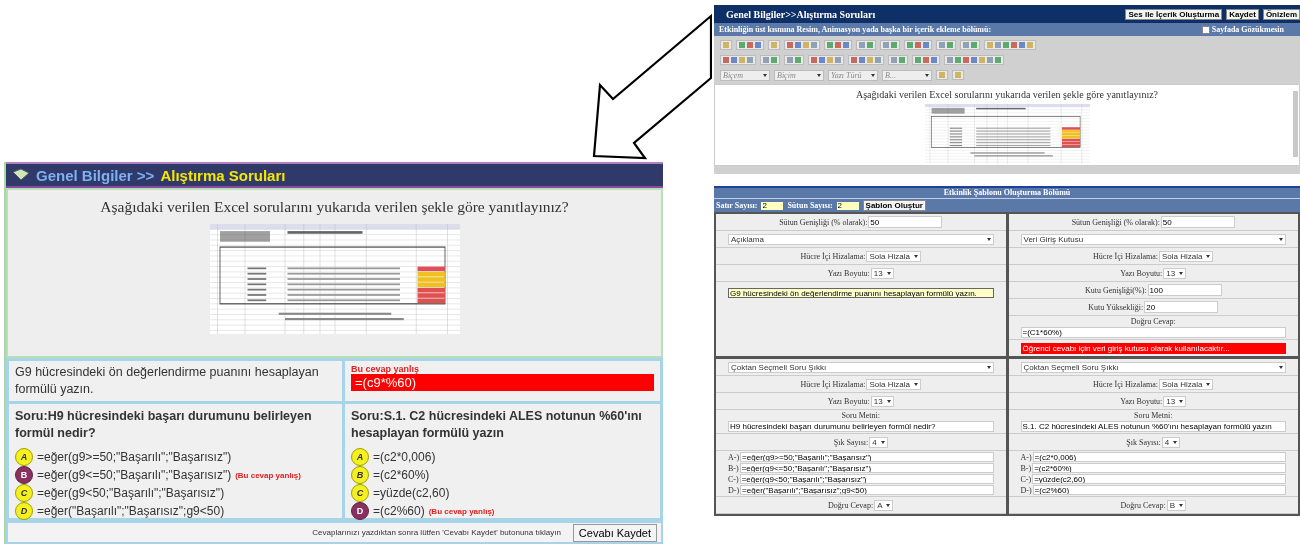 This screenshot has width=1300, height=544. What do you see at coordinates (1007, 125) in the screenshot?
I see `editor-area: Aşağıdaki verilen Excel sorularını yukarıda verilen şekle göre yanıtlayınız?` at bounding box center [1007, 125].